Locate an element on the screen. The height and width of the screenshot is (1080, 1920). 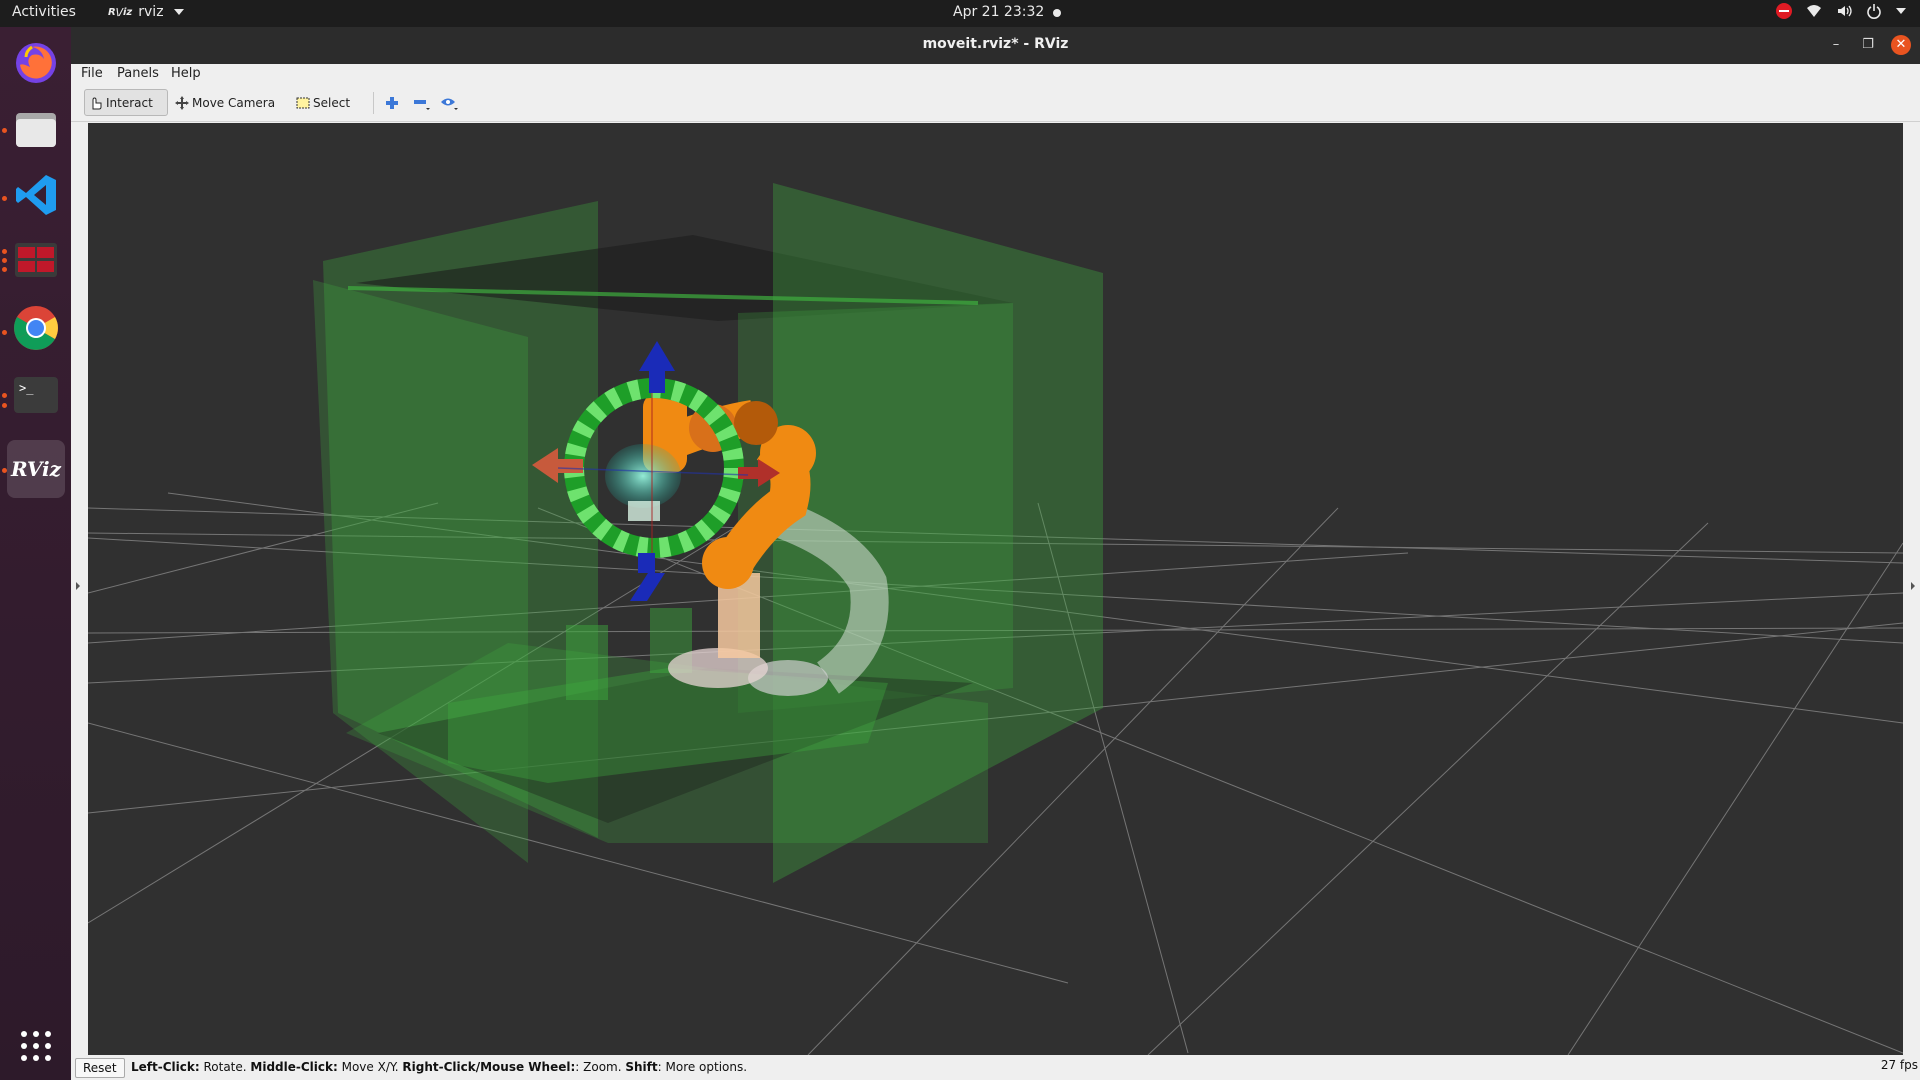
dock-chrome is located at coordinates (36, 328).